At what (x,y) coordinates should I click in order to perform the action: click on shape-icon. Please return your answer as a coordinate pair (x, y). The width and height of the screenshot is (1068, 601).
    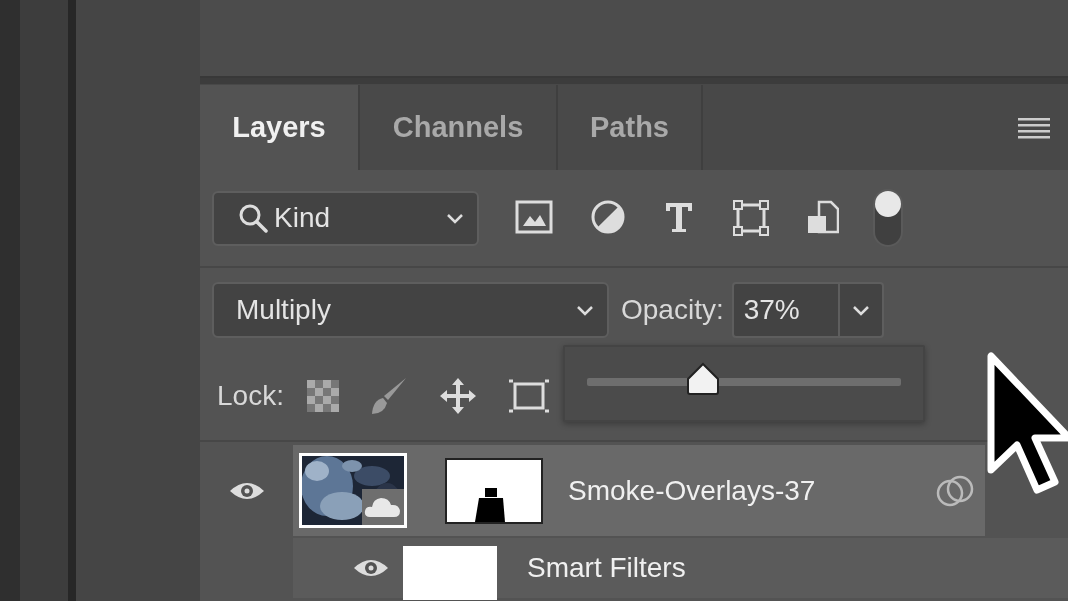
    Looking at the image, I should click on (751, 218).